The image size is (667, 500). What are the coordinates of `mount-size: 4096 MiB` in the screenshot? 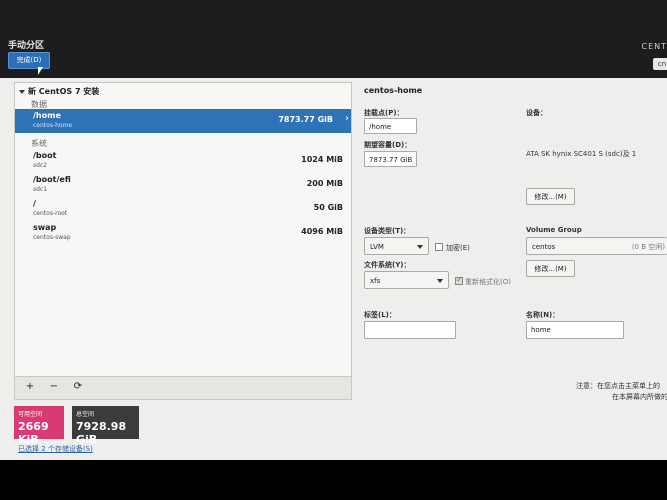 It's located at (322, 231).